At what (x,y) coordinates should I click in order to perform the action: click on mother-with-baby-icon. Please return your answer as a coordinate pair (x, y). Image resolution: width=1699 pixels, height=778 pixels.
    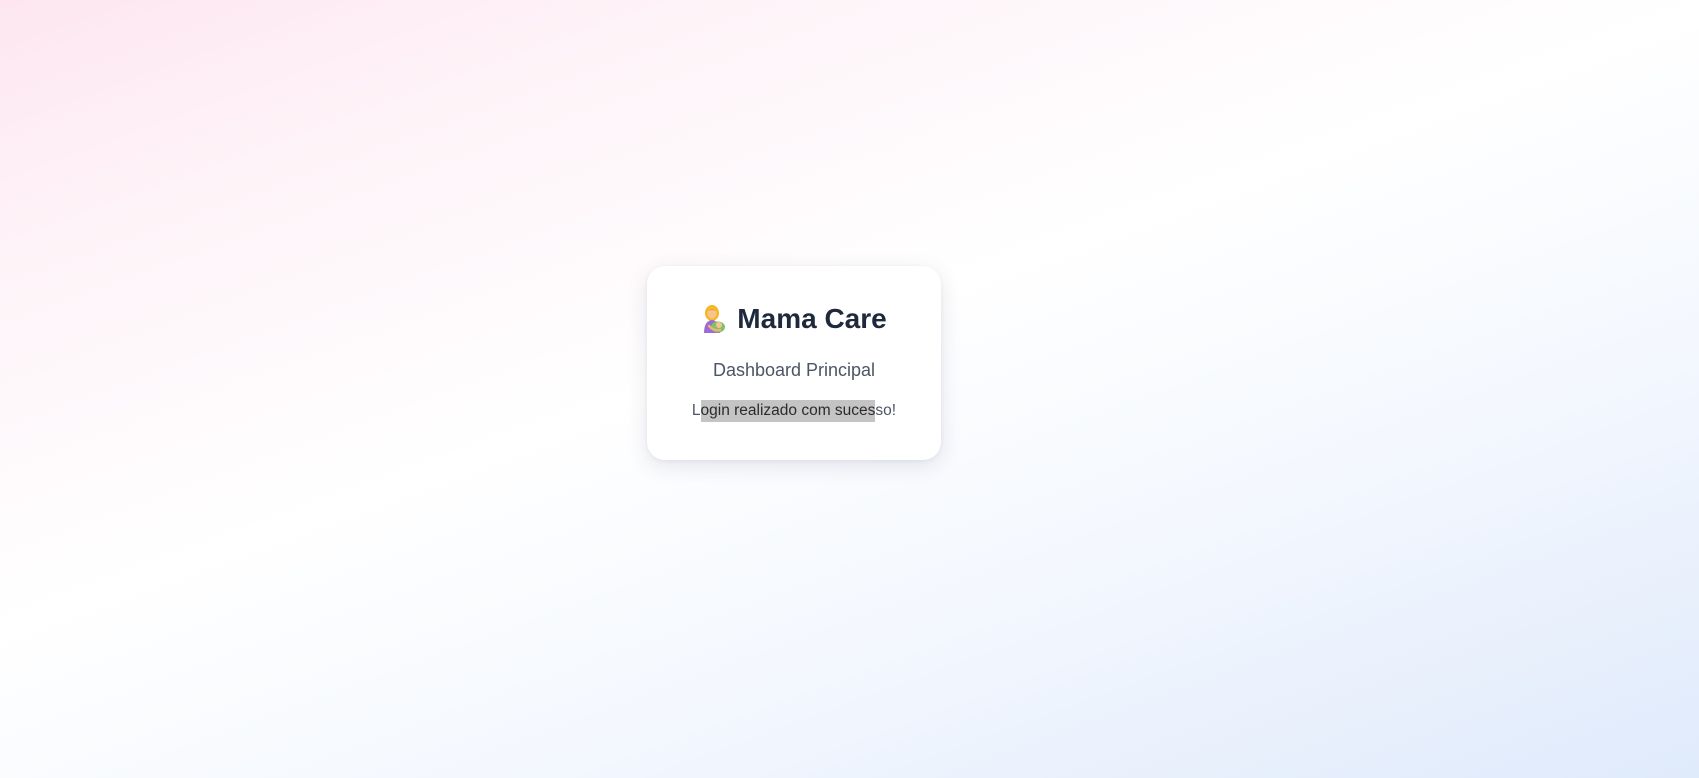
    Looking at the image, I should click on (714, 319).